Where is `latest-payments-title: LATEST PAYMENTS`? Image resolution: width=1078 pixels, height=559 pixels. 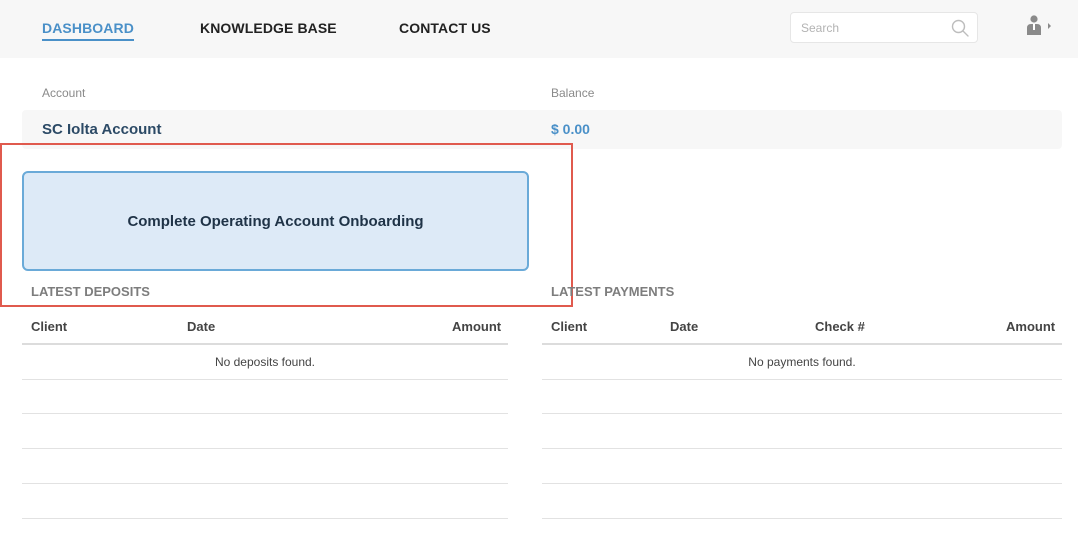
latest-payments-title: LATEST PAYMENTS is located at coordinates (613, 291).